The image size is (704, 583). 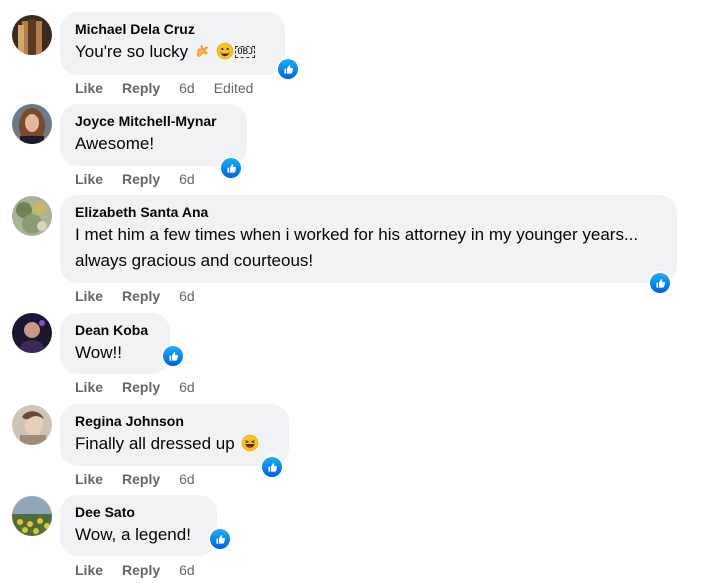 I want to click on comment-bubble: Regina Johnson Finally all dressed up, so click(x=174, y=435).